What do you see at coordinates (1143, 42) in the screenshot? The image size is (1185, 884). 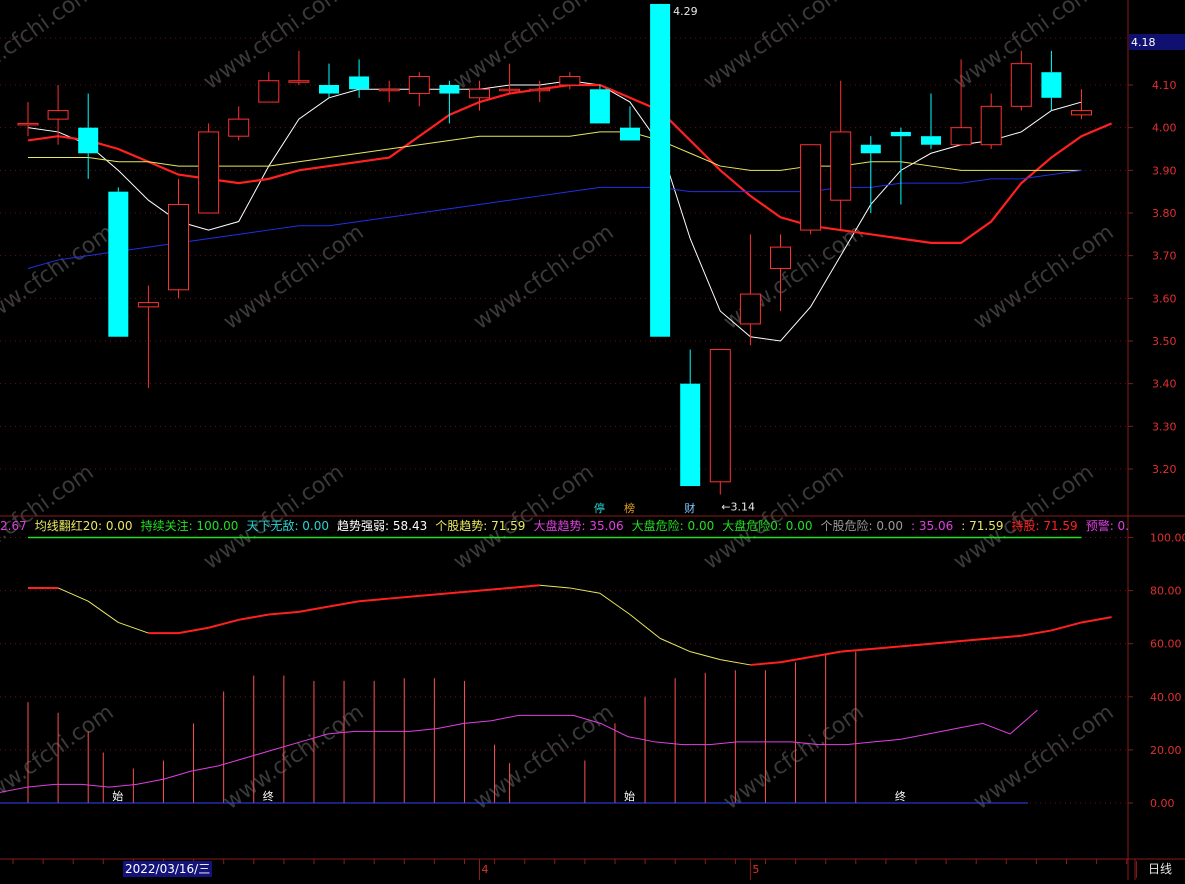 I see `current-price-label: 4.18` at bounding box center [1143, 42].